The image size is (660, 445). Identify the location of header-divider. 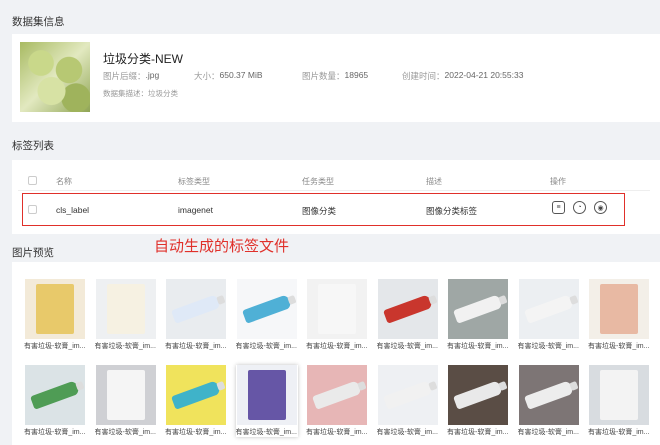
(334, 190).